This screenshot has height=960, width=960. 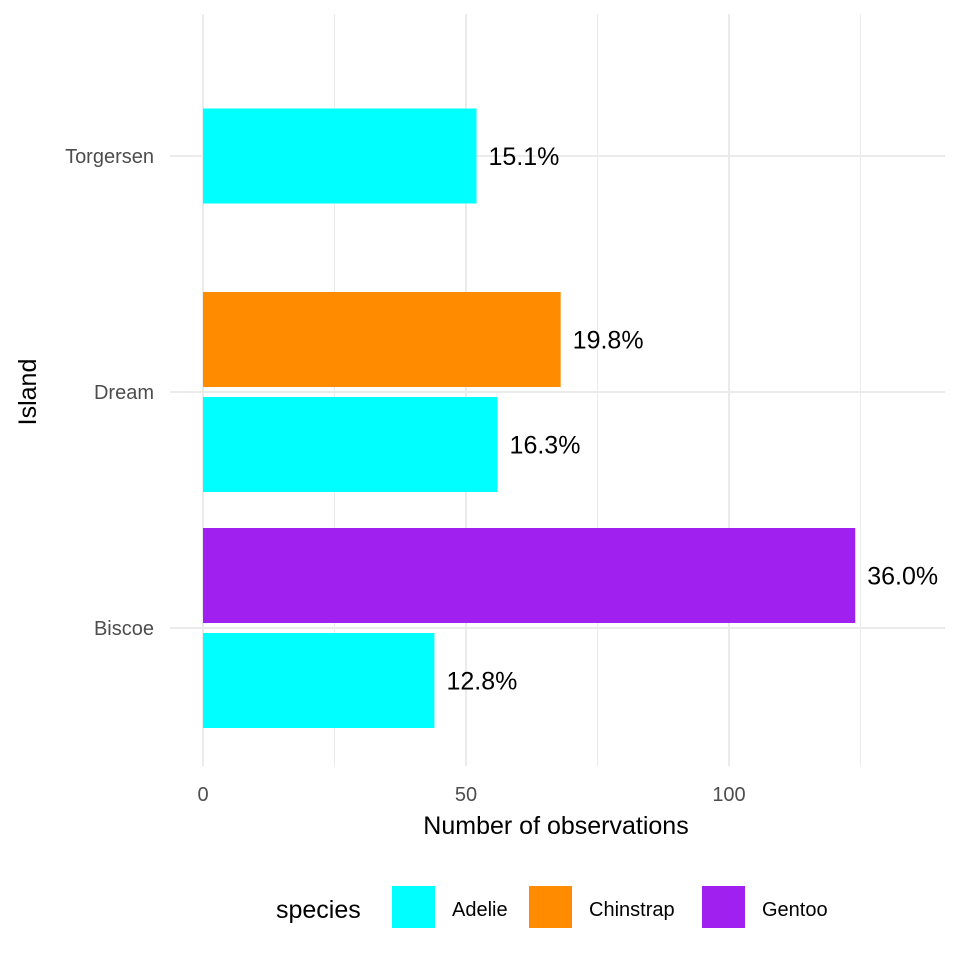 What do you see at coordinates (466, 795) in the screenshot?
I see `x-tick-label: 50` at bounding box center [466, 795].